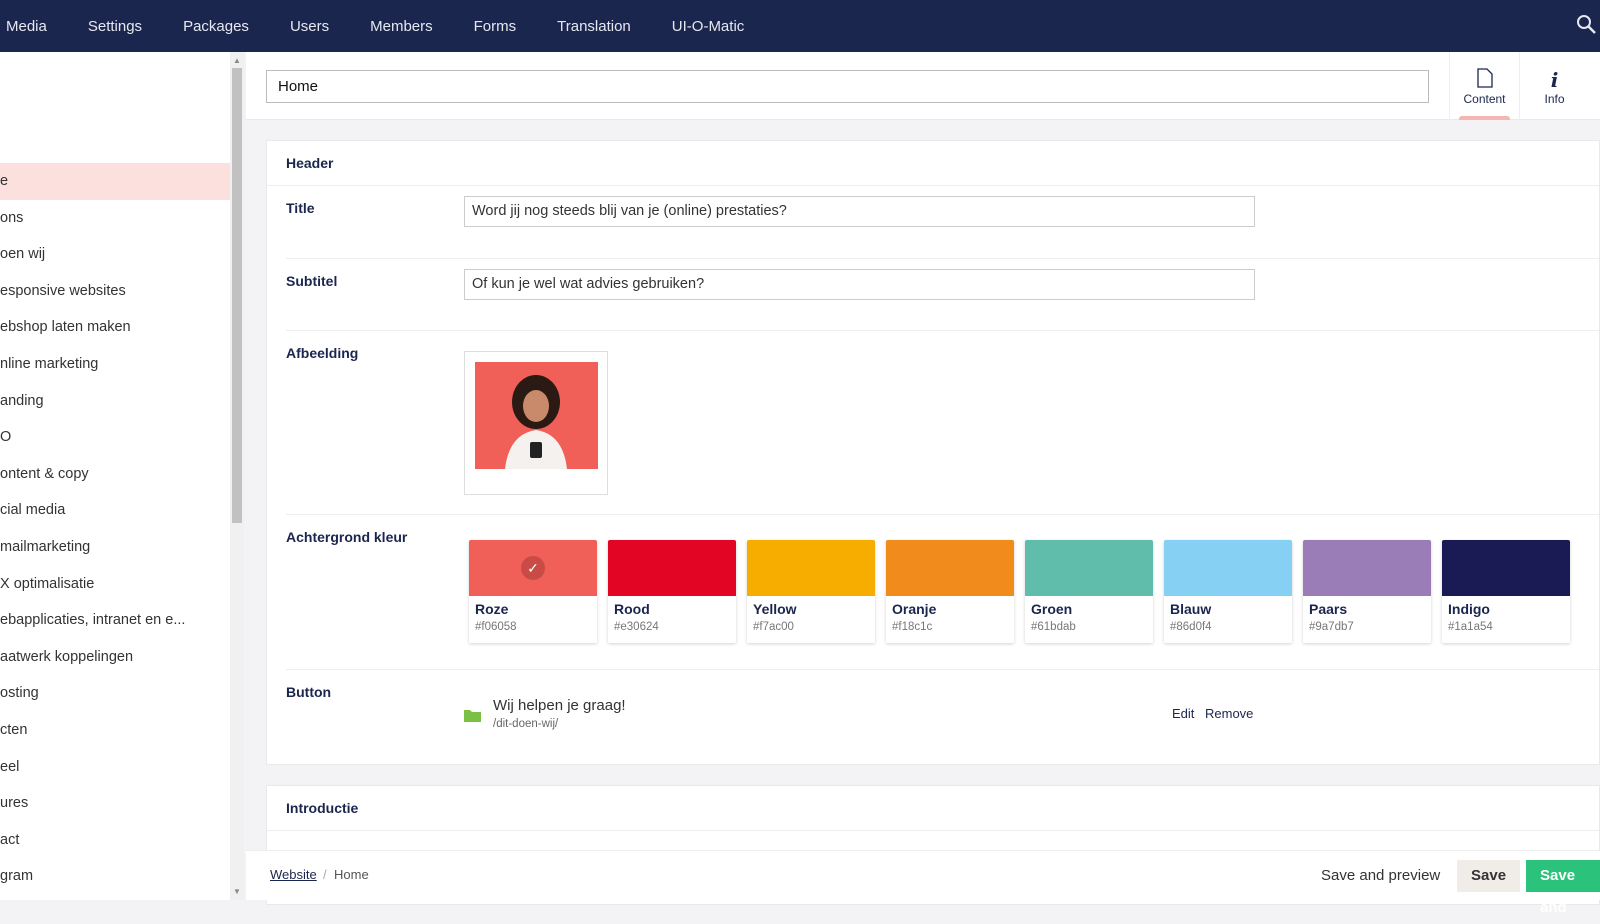 The width and height of the screenshot is (1600, 924). I want to click on color-swatch-blauw: Blauw #86d0f4, so click(1228, 591).